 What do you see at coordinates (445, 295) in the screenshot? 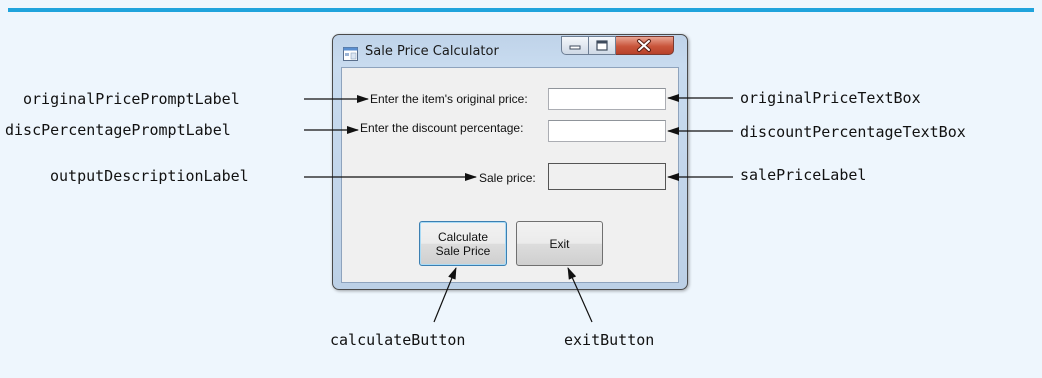
I see `leader-calculate-button` at bounding box center [445, 295].